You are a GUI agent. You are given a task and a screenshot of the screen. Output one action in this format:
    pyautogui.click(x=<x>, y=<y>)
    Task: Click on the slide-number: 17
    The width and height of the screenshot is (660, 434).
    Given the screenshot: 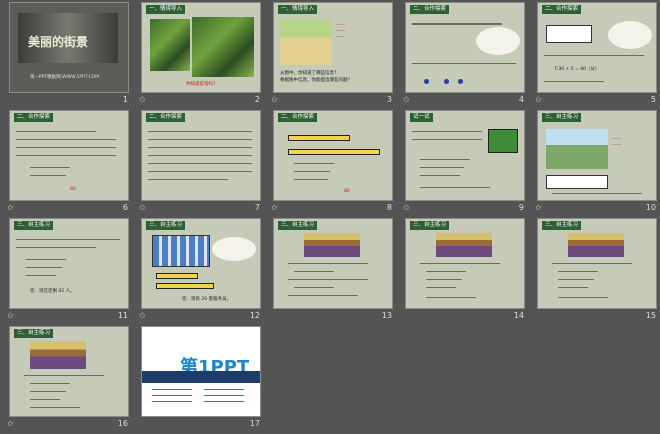 What is the action you would take?
    pyautogui.click(x=254, y=423)
    